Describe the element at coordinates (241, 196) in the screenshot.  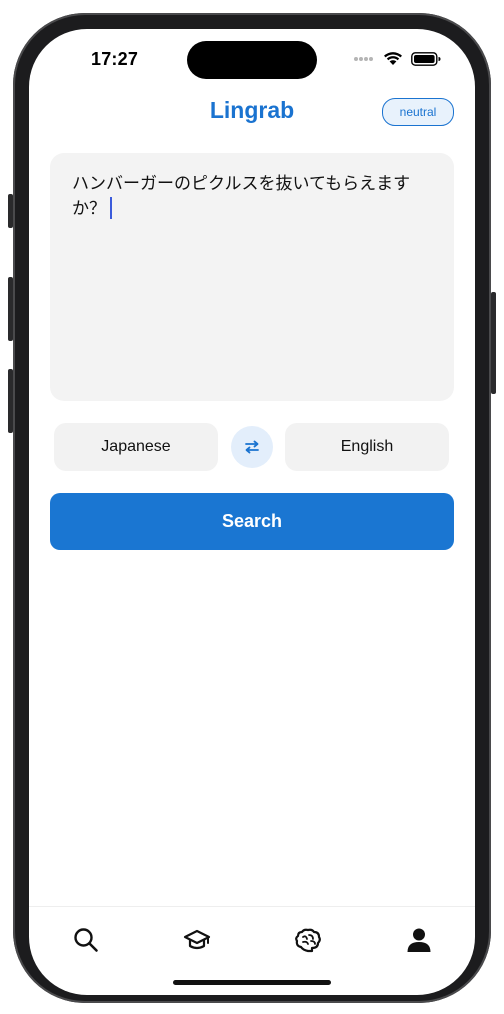
I see `phrase-input-text: ハンバーガーのピクルスを抜いてもらえますか？` at that location.